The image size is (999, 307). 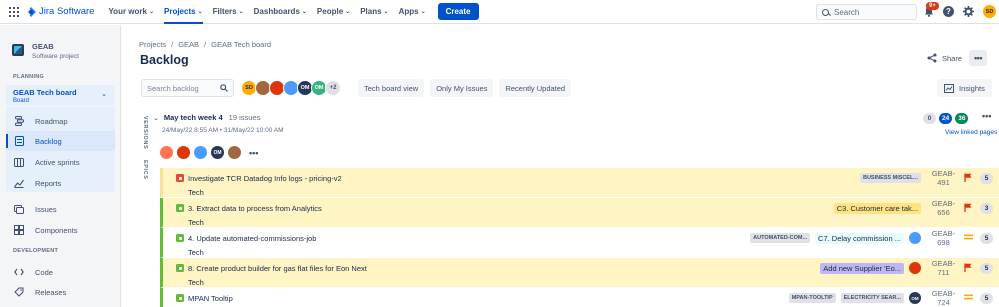 What do you see at coordinates (333, 12) in the screenshot?
I see `nav-item-people: People ⌄` at bounding box center [333, 12].